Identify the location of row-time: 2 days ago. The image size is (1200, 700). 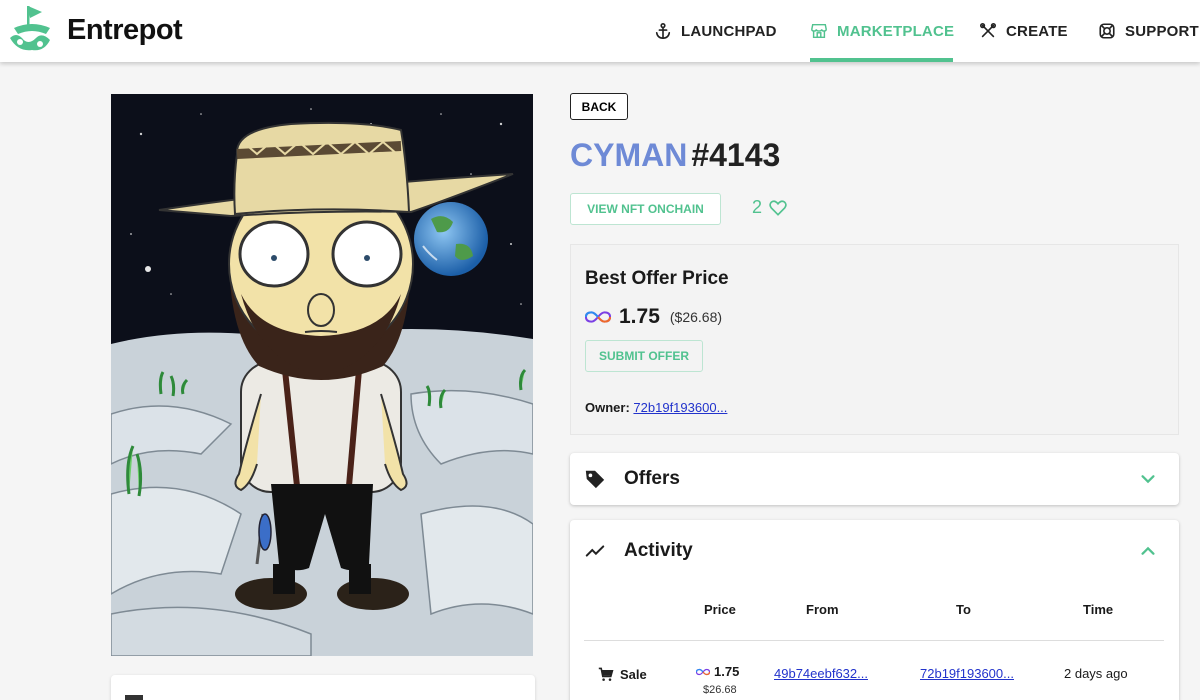
(1096, 673).